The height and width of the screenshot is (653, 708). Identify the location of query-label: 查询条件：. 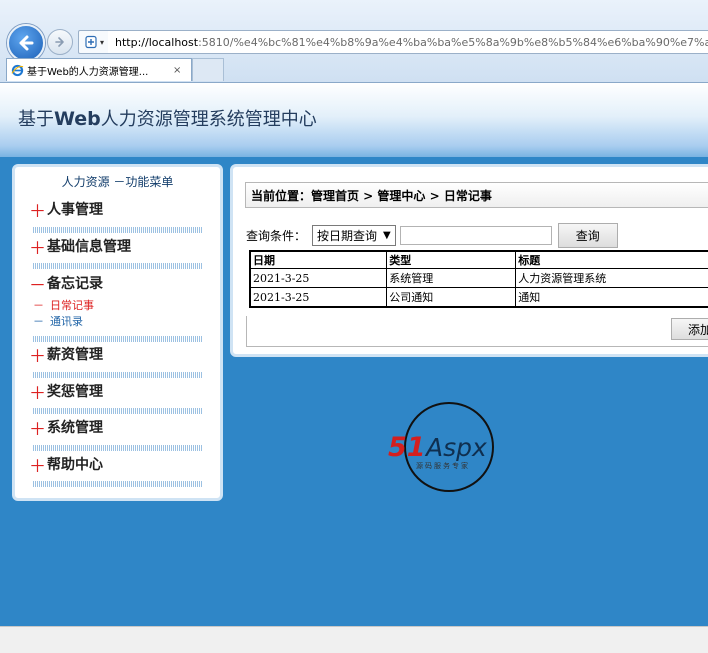
(276, 235).